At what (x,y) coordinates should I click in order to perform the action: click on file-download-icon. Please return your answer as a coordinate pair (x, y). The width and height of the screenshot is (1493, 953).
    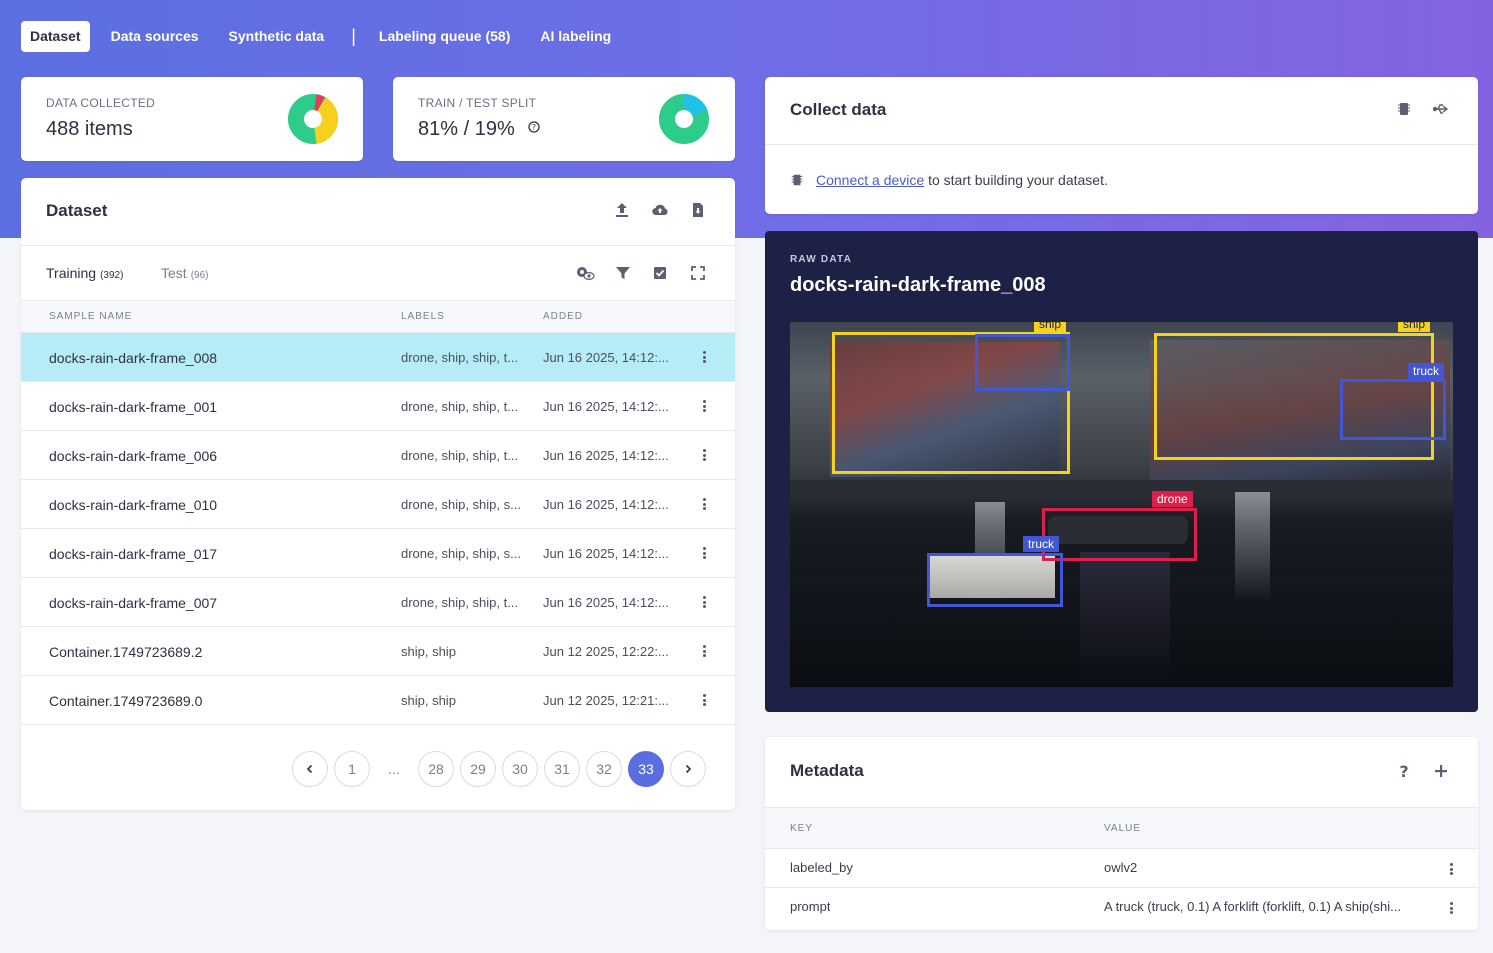
    Looking at the image, I should click on (698, 210).